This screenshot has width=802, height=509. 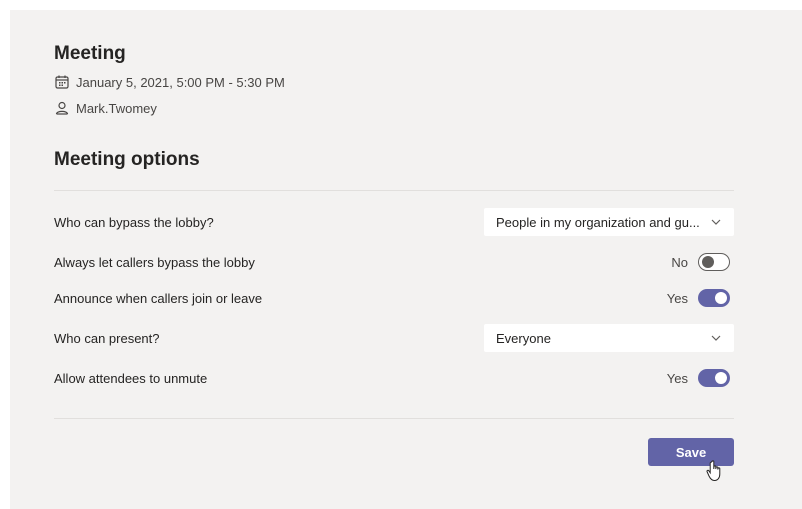 What do you see at coordinates (154, 262) in the screenshot?
I see `callers-bypass-label: Always let callers bypass the lobby` at bounding box center [154, 262].